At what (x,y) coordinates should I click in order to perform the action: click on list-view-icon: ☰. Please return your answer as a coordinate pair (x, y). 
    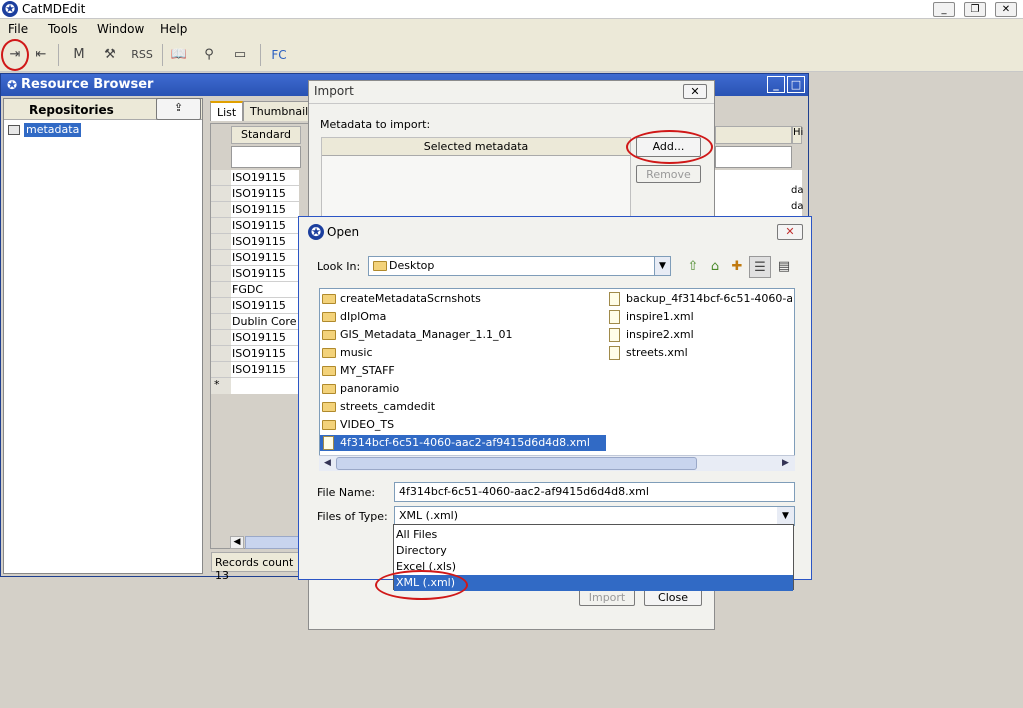
    Looking at the image, I should click on (760, 267).